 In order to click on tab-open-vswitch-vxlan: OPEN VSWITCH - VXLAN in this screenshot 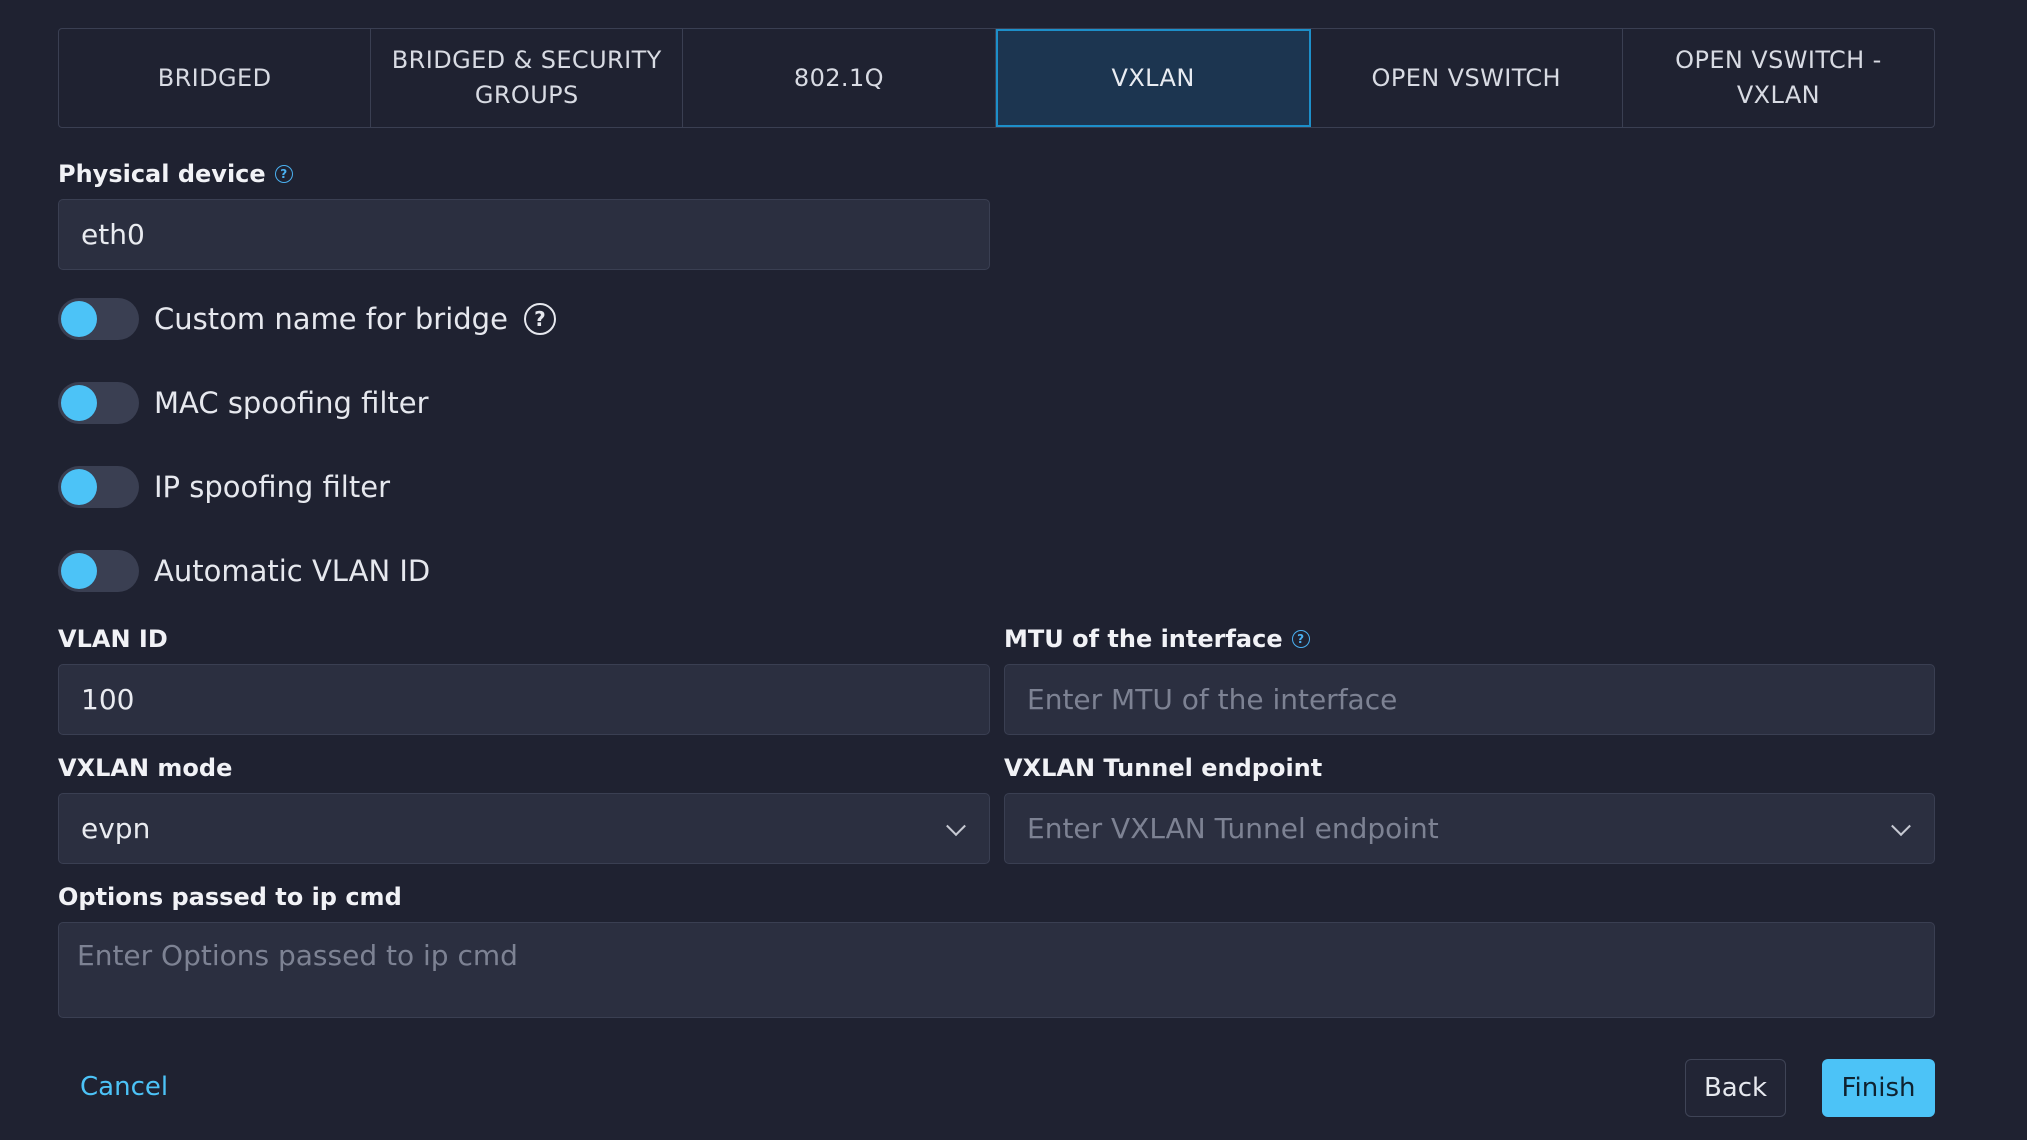, I will do `click(1778, 78)`.